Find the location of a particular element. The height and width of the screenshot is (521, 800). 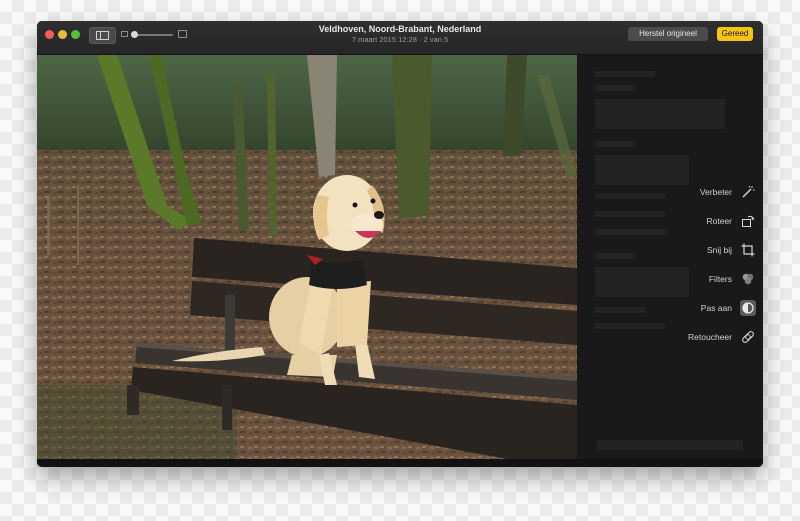

fullscreen-button is located at coordinates (75, 34).